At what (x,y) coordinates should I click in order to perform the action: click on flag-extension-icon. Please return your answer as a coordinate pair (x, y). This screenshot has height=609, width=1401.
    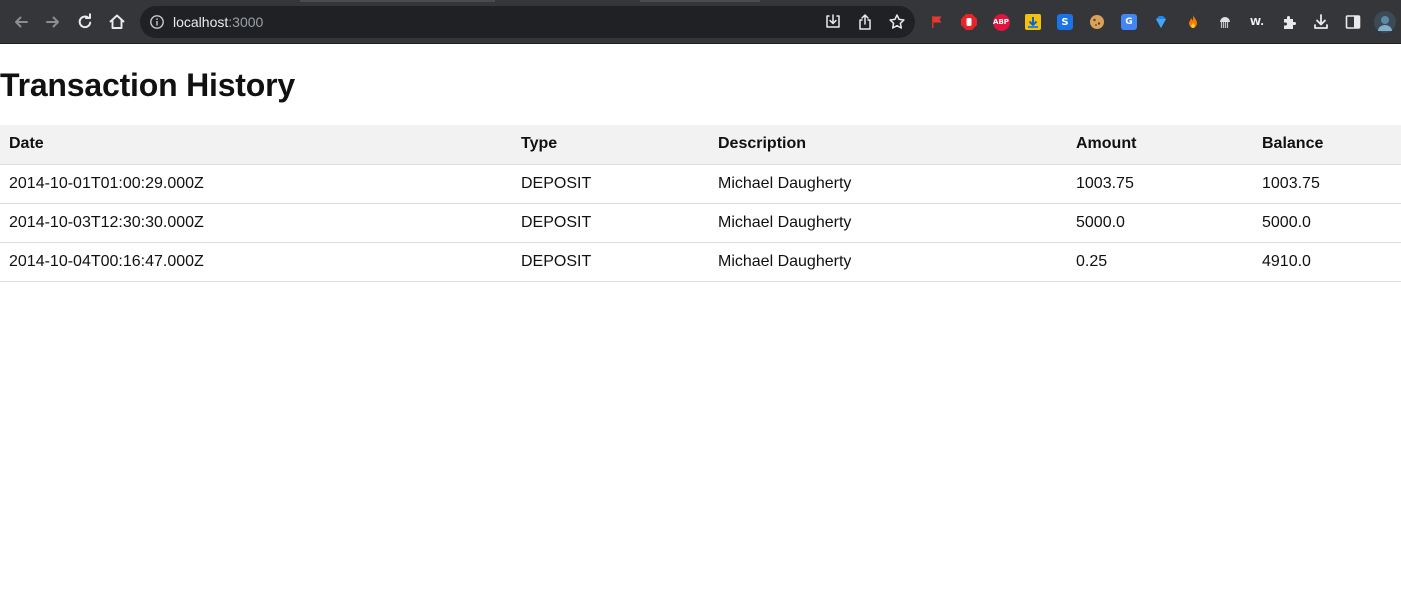
    Looking at the image, I should click on (937, 22).